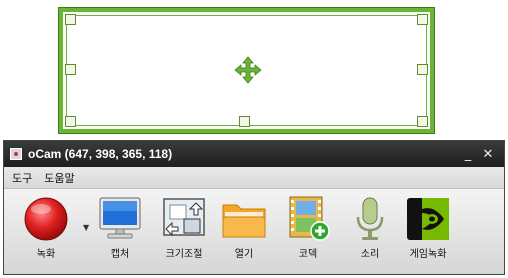  Describe the element at coordinates (59, 178) in the screenshot. I see `menu-help: 도움말` at that location.